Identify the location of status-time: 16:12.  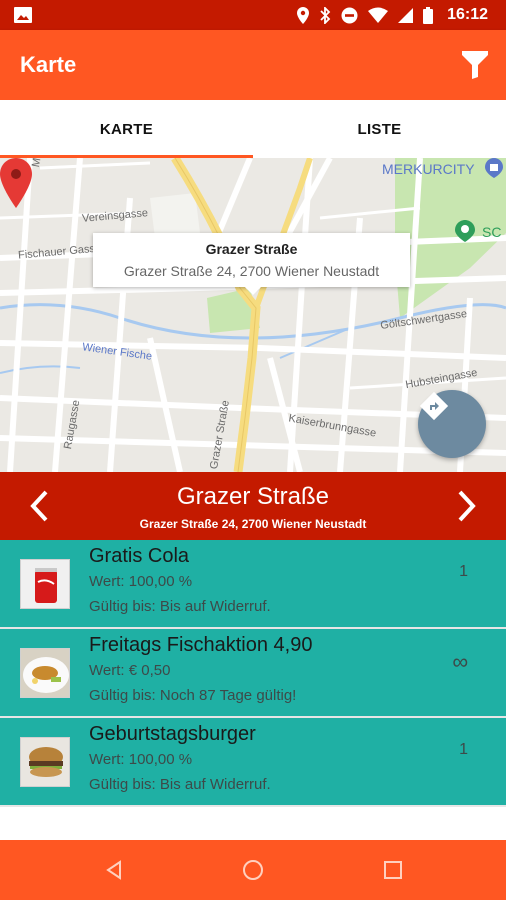
(467, 14).